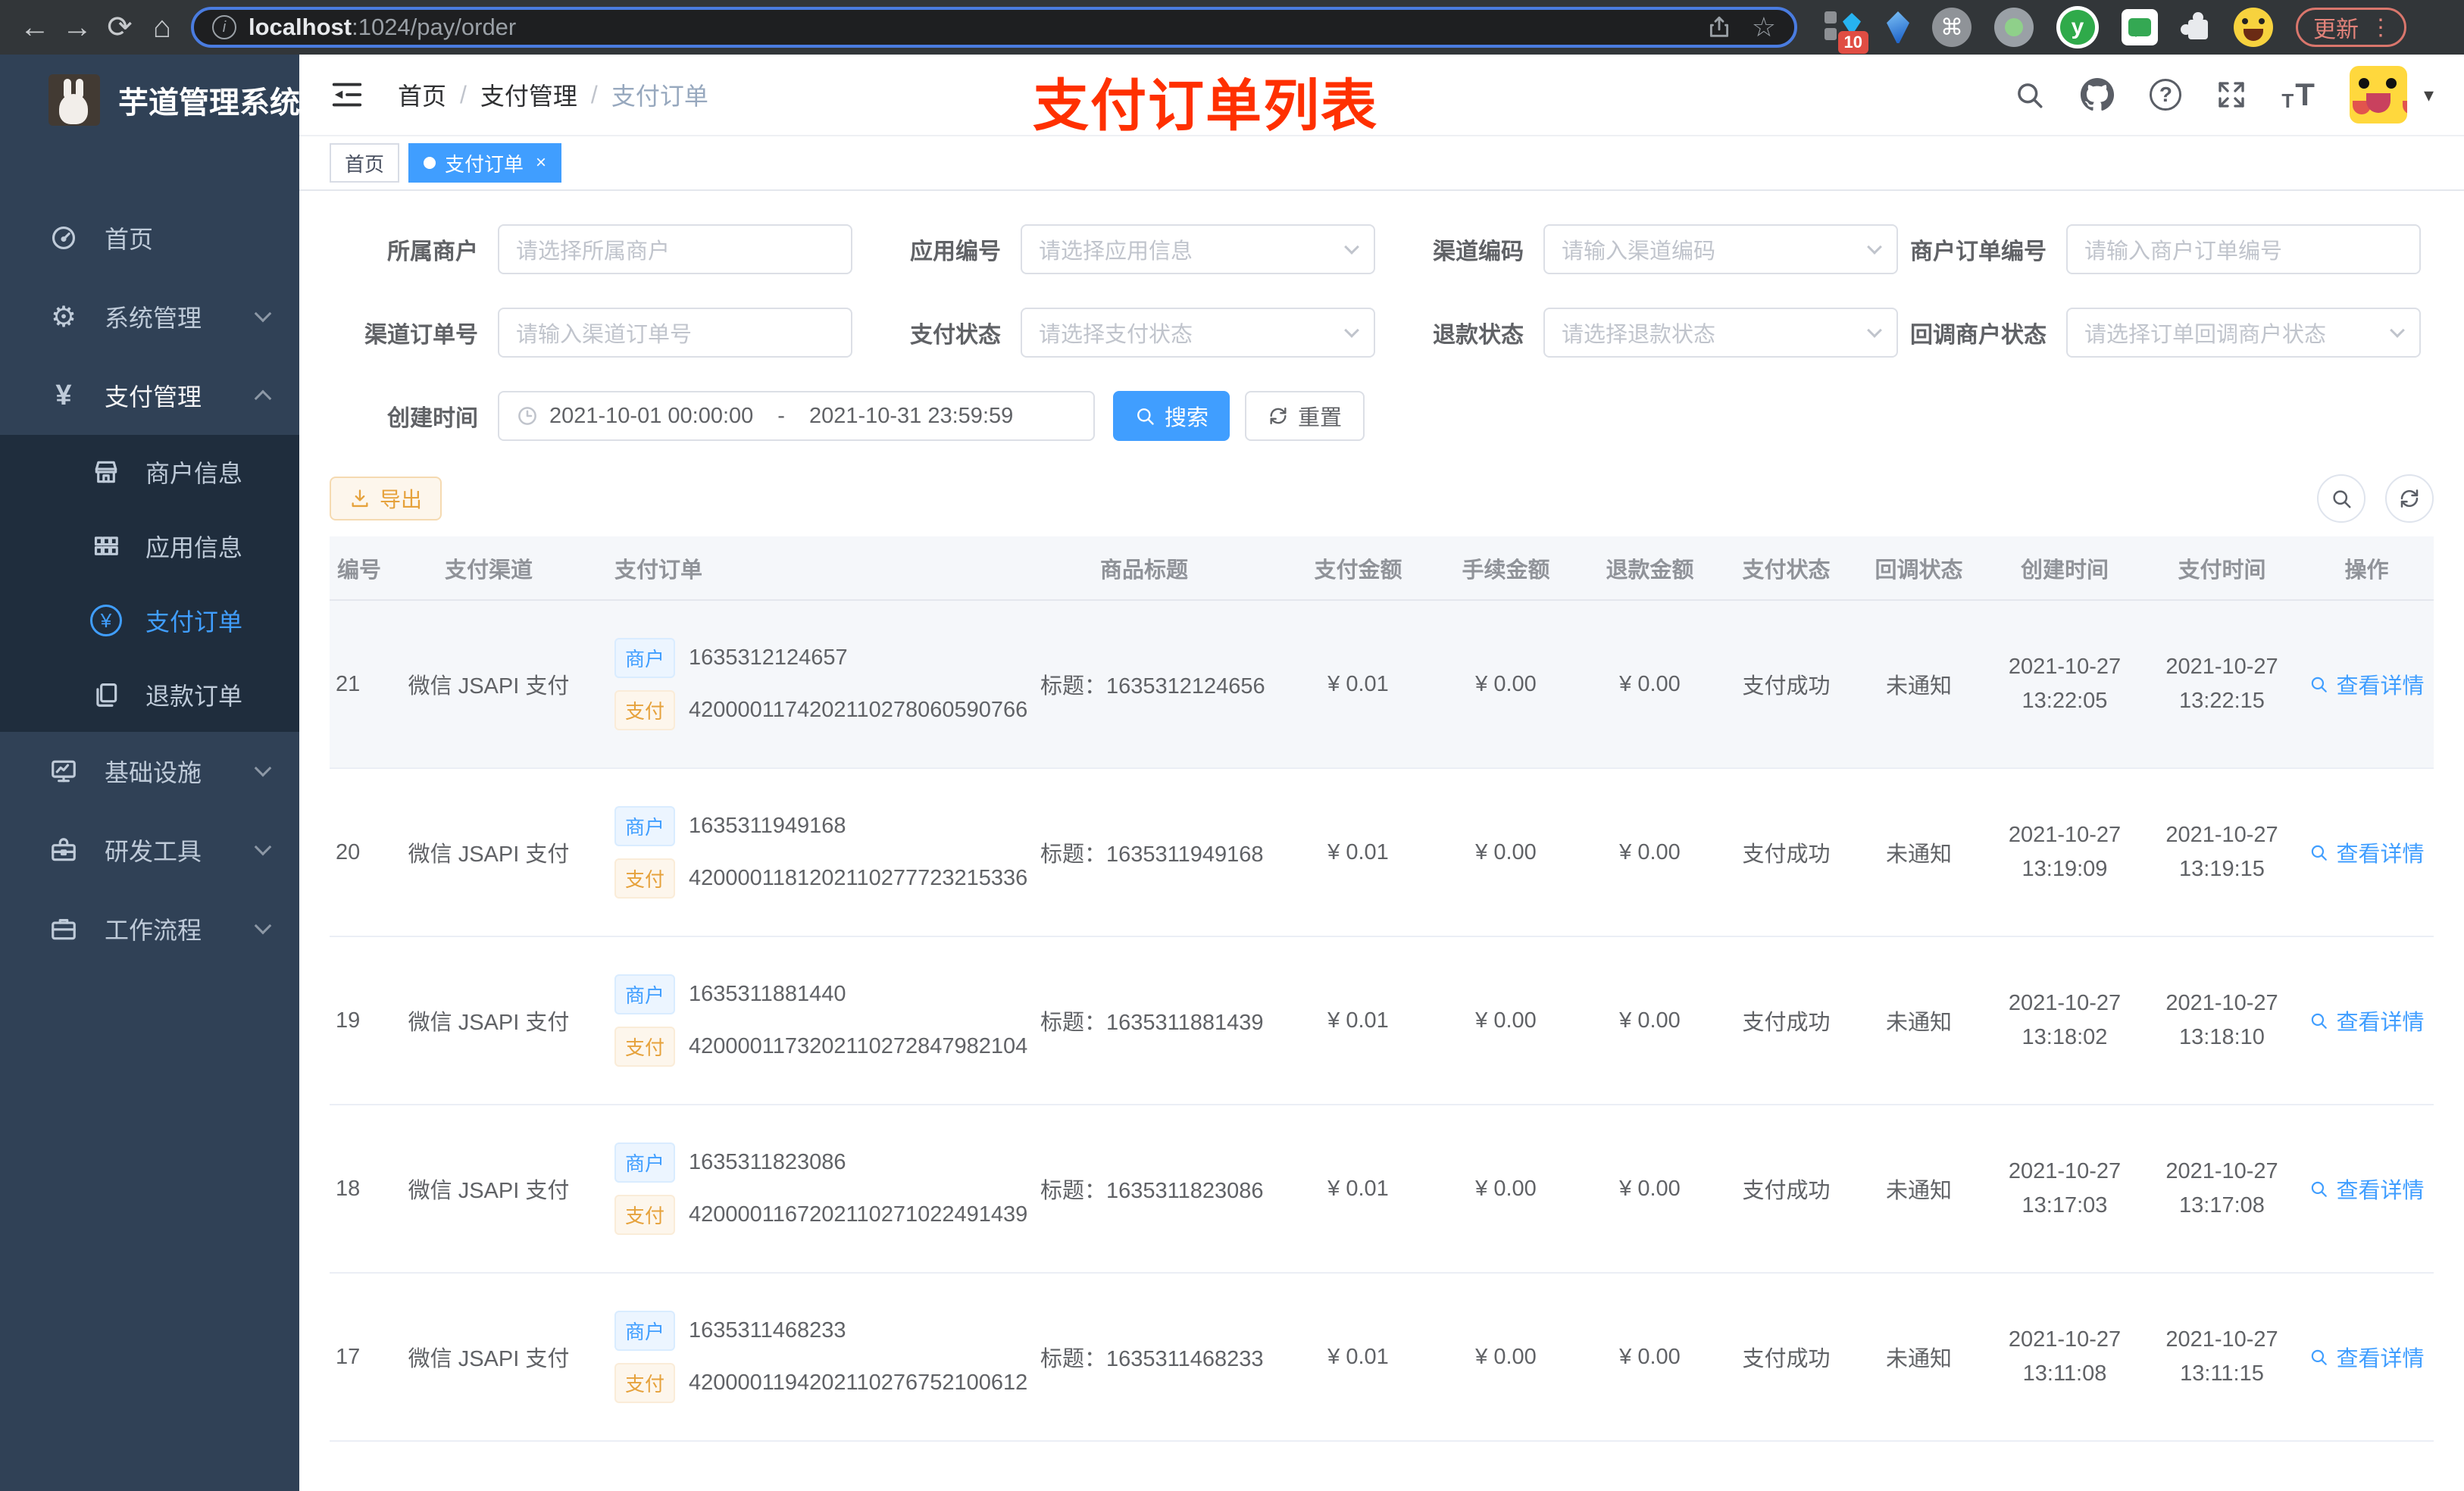 The width and height of the screenshot is (2464, 1491). I want to click on sidebar-item-app-info: 应用信息, so click(149, 546).